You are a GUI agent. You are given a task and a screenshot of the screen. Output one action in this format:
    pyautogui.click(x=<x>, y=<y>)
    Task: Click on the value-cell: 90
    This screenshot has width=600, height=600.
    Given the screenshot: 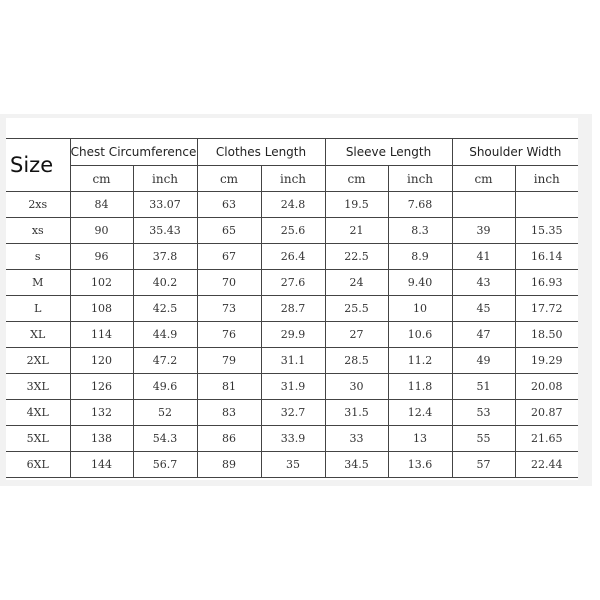 What is the action you would take?
    pyautogui.click(x=101, y=230)
    